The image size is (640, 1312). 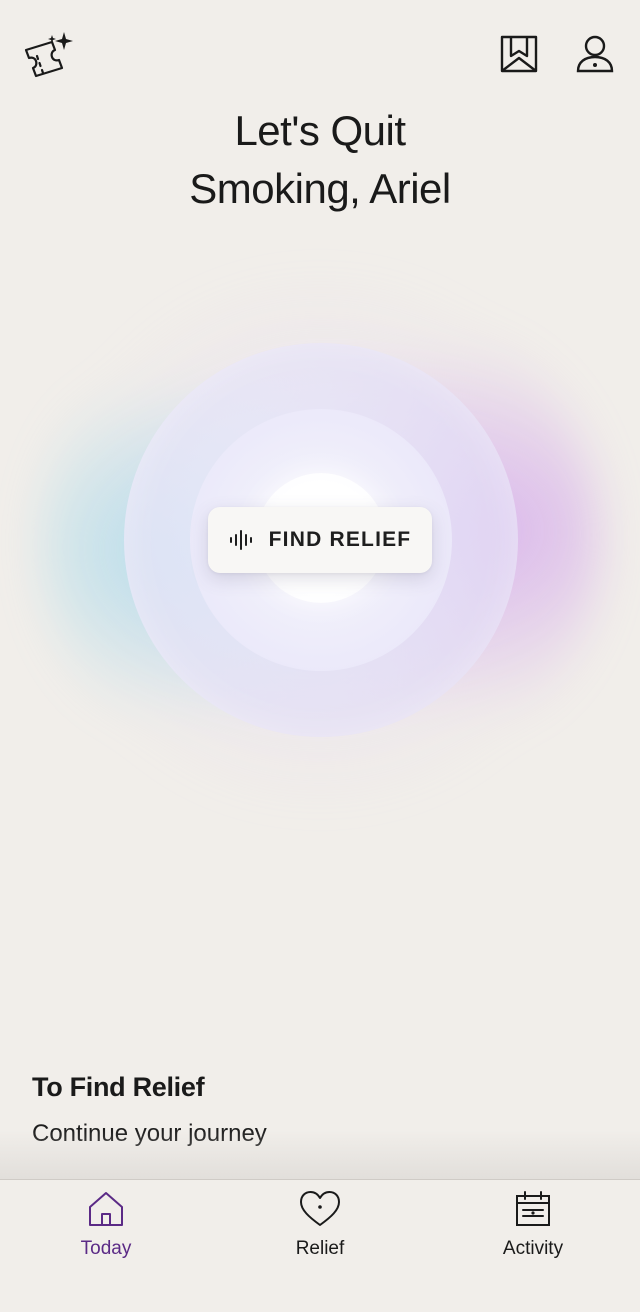 What do you see at coordinates (106, 1248) in the screenshot?
I see `nav-label-today: Today` at bounding box center [106, 1248].